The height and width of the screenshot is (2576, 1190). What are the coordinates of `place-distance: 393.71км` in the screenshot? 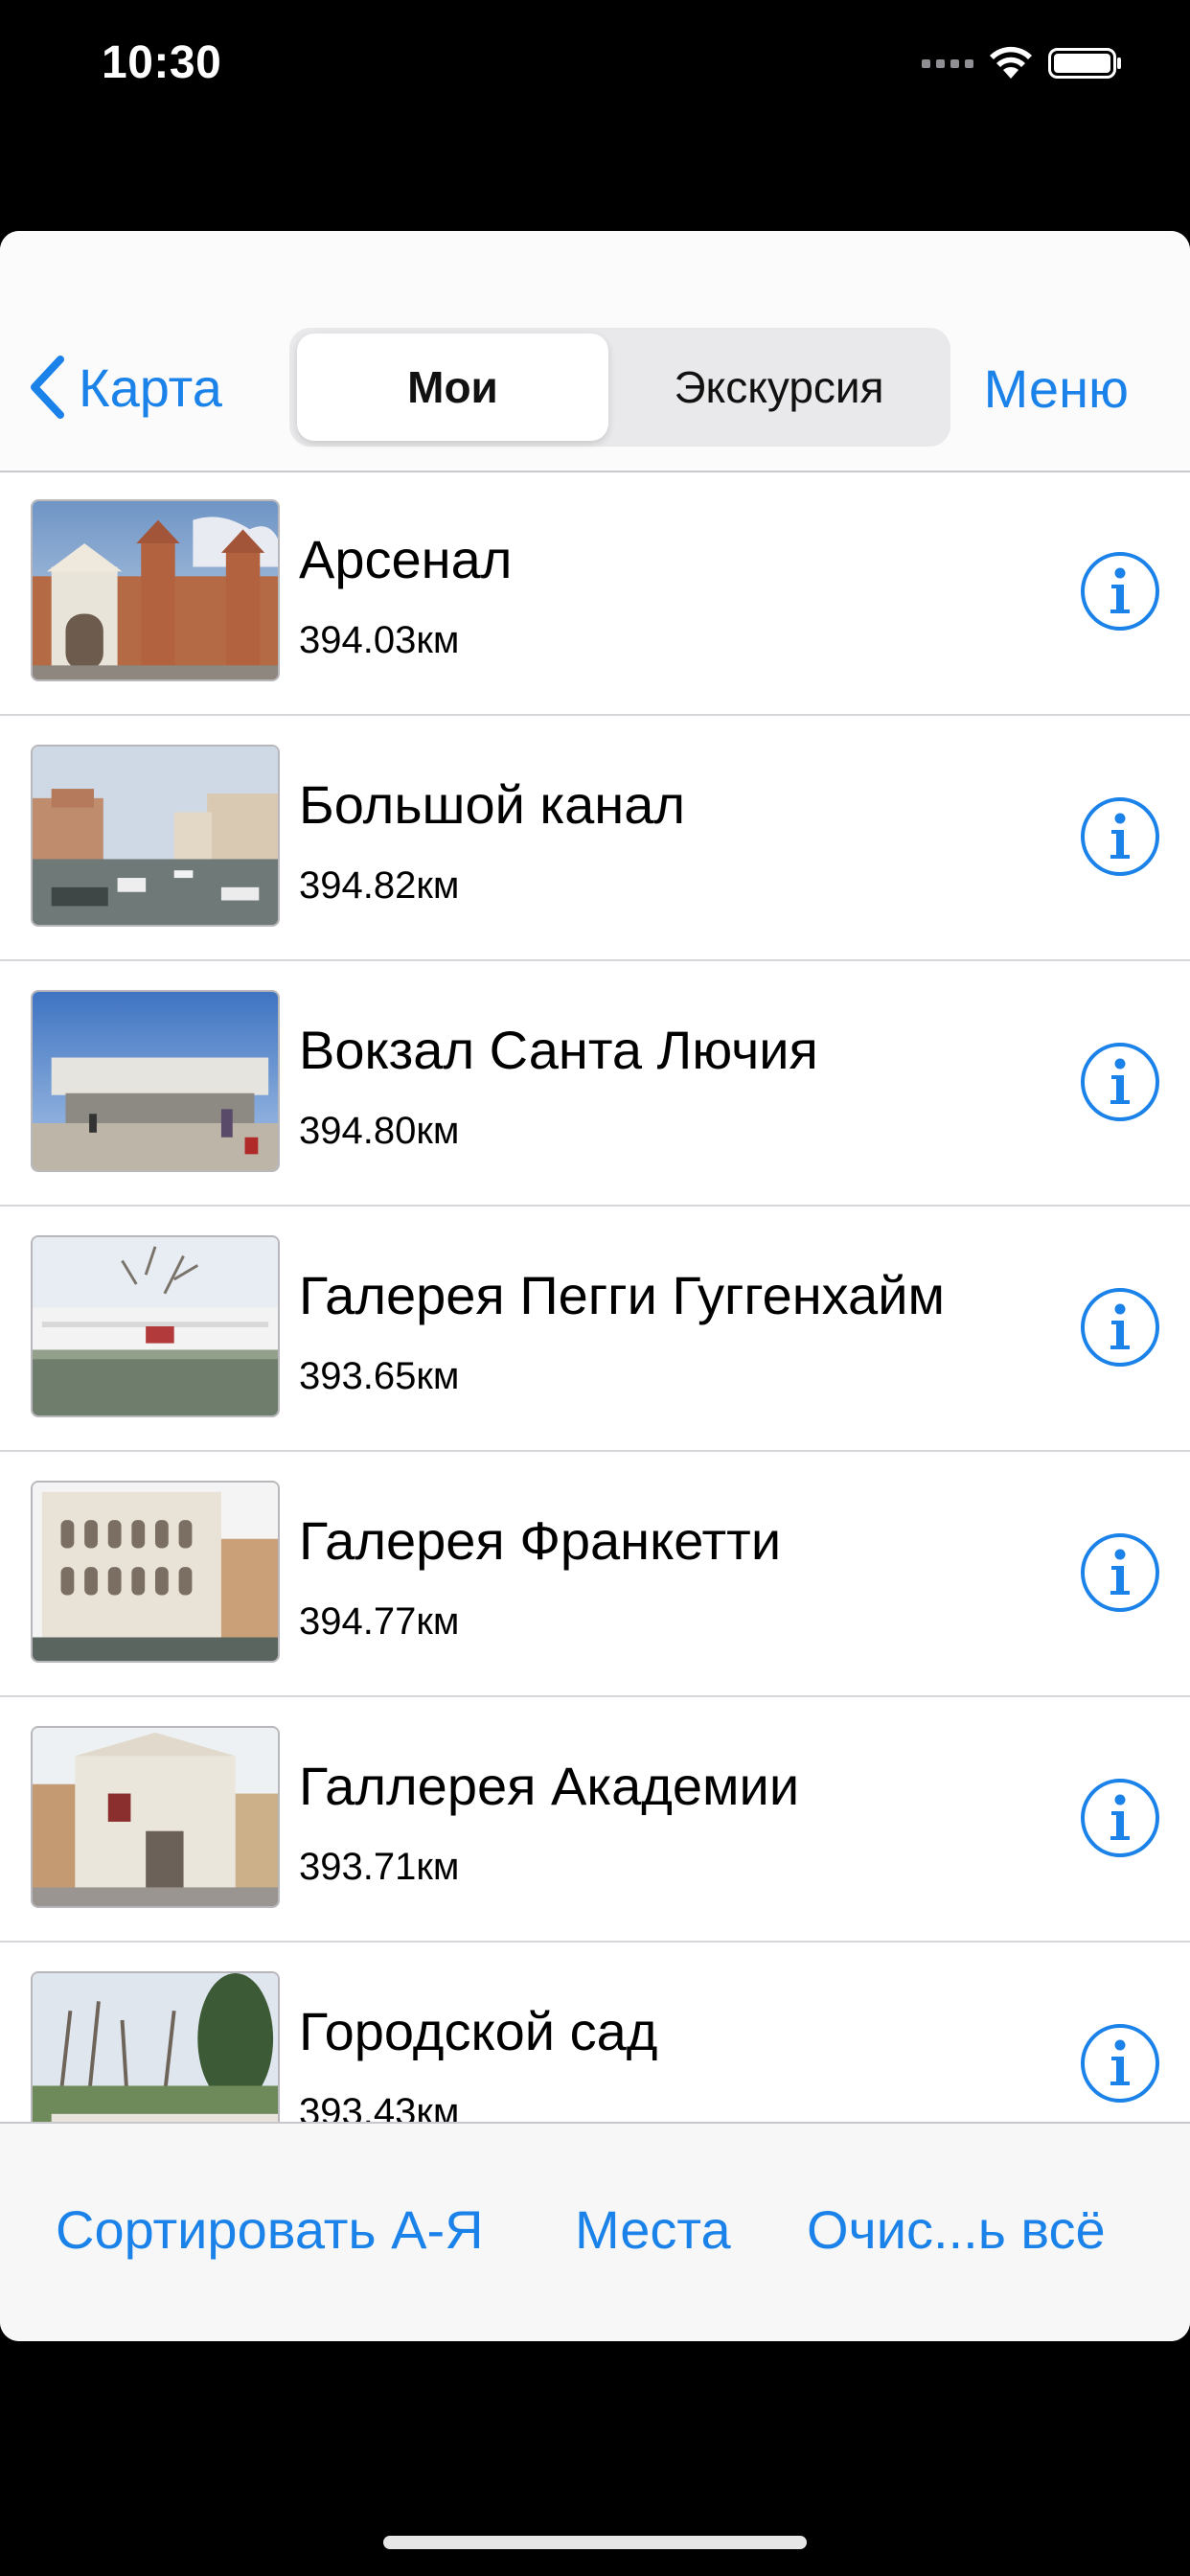 It's located at (380, 1867).